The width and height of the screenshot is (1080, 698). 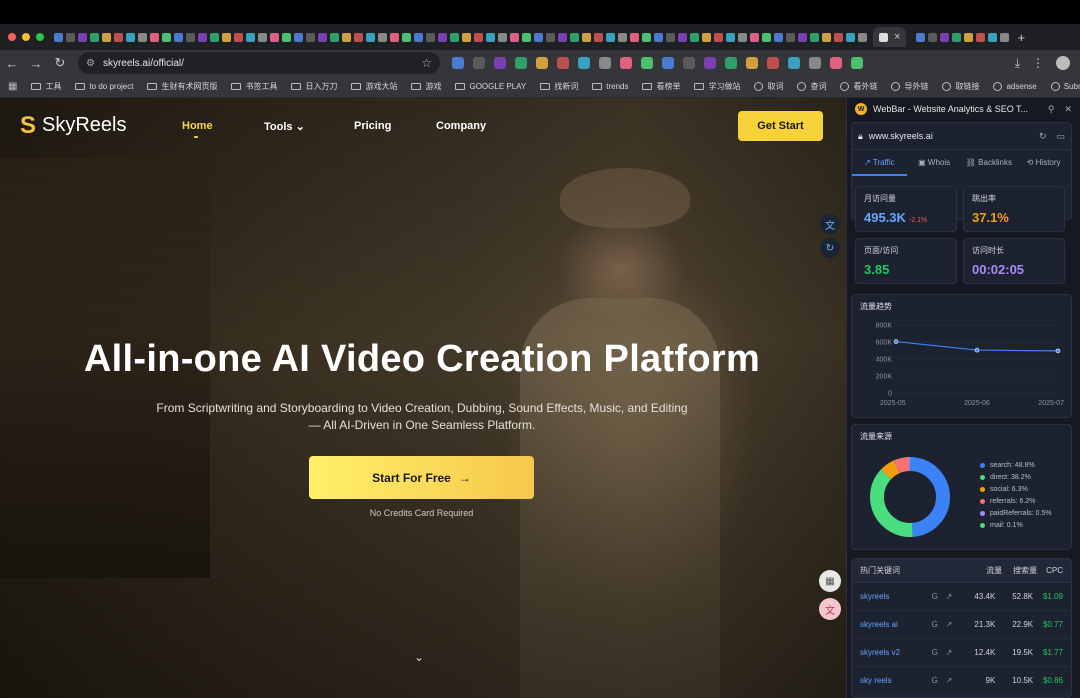 I want to click on site-info-icon: ⚙, so click(x=90, y=63).